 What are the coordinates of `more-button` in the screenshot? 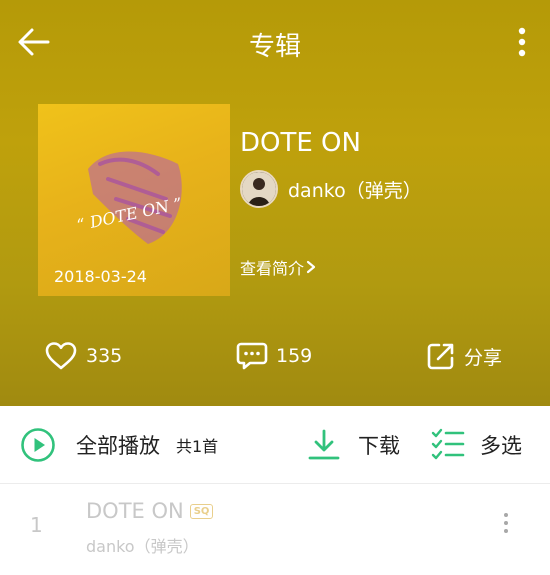 It's located at (522, 42).